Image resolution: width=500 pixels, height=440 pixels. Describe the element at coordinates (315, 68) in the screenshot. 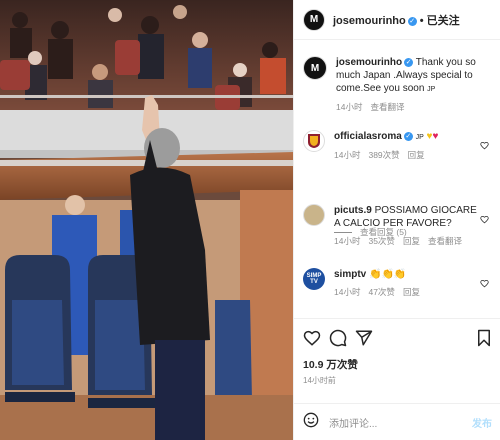

I see `caption-avatar: M` at that location.